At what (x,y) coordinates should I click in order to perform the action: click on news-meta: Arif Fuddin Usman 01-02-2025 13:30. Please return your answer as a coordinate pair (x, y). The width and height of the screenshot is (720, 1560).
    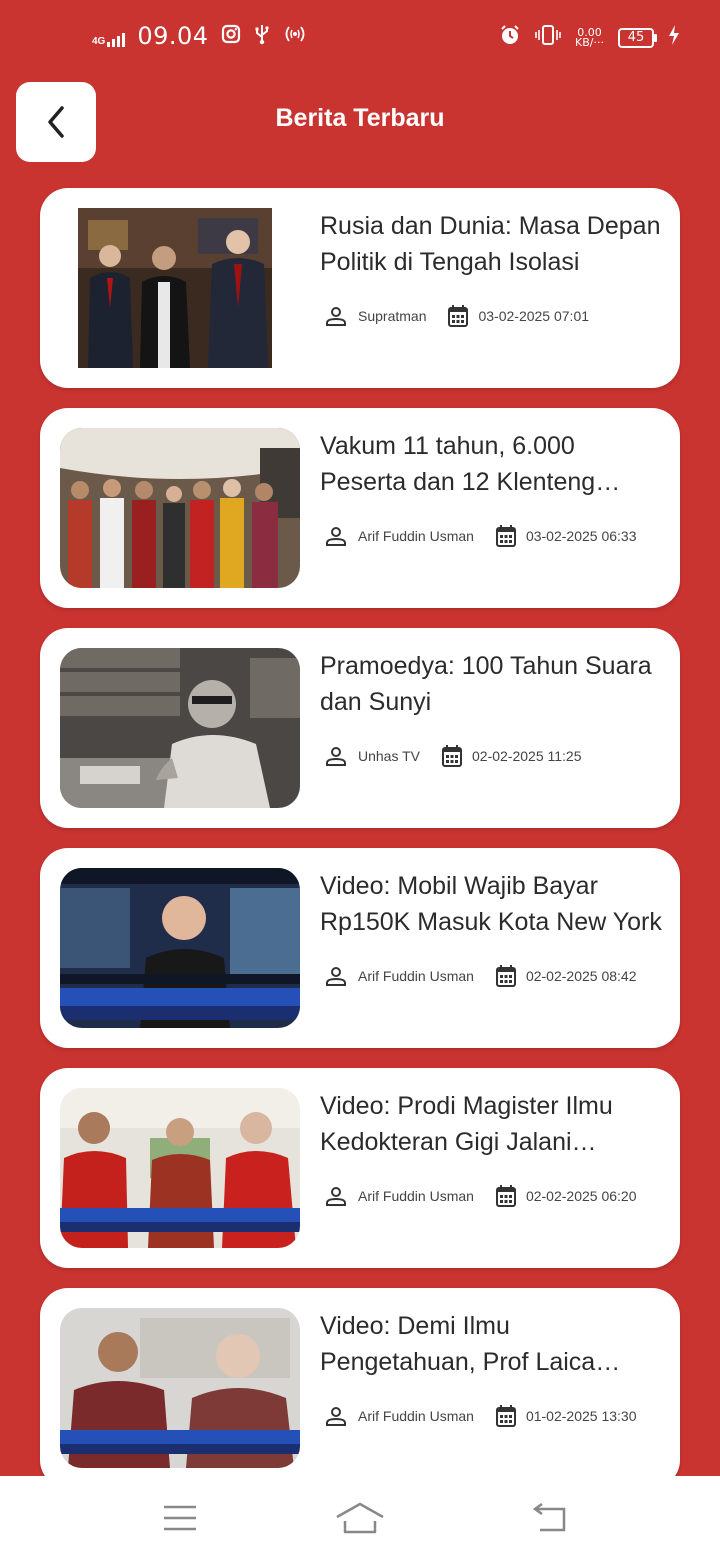
    Looking at the image, I should click on (480, 1416).